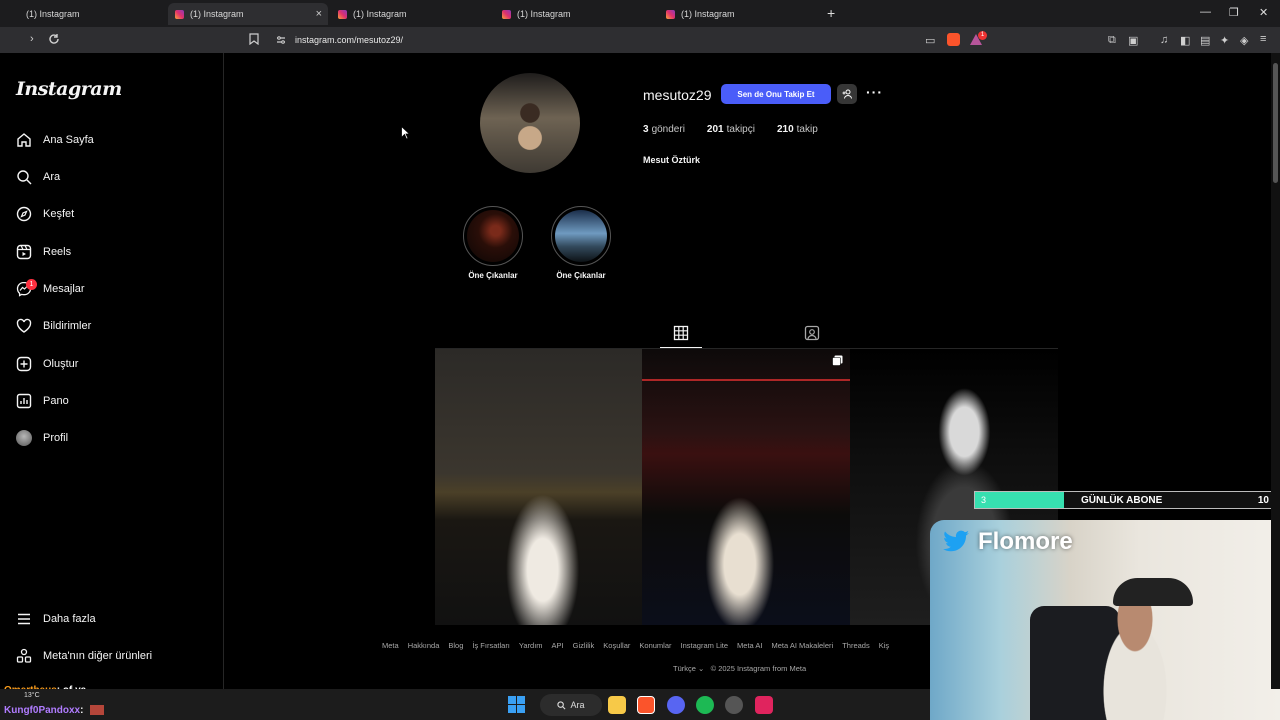  I want to click on scrollbar-thumb, so click(1275, 123).